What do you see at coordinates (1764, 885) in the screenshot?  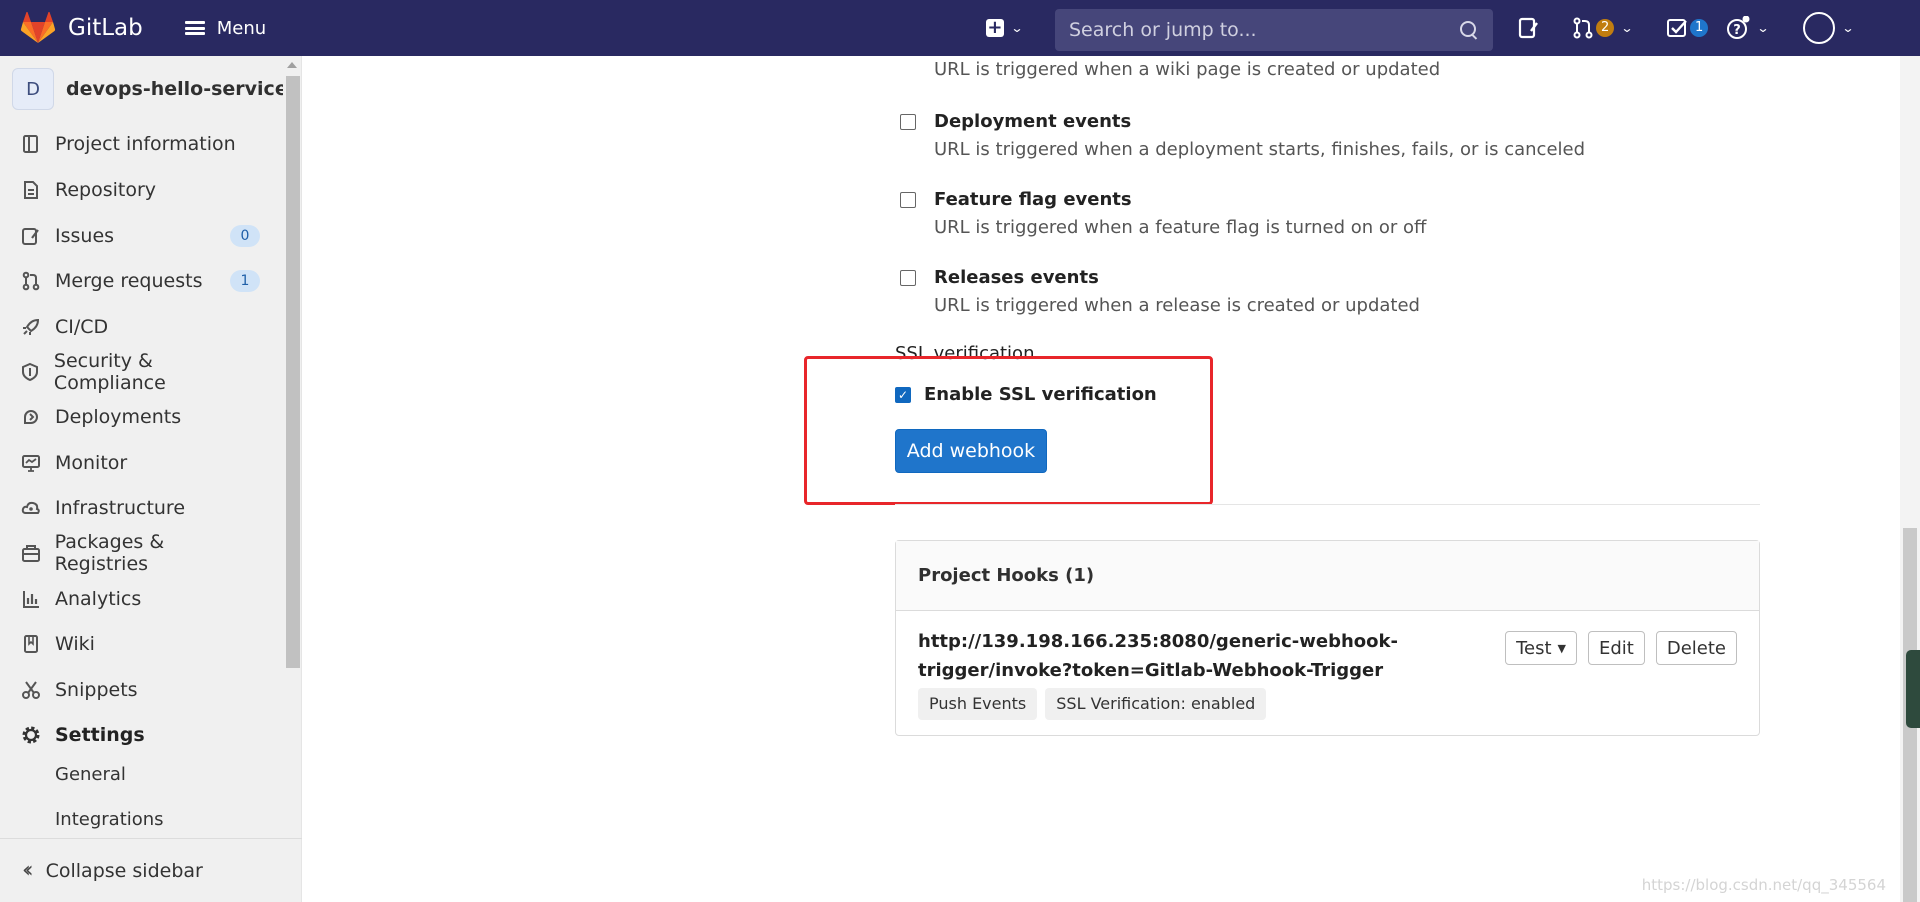 I see `watermark-text: https://blog.csdn.net/qq_345564` at bounding box center [1764, 885].